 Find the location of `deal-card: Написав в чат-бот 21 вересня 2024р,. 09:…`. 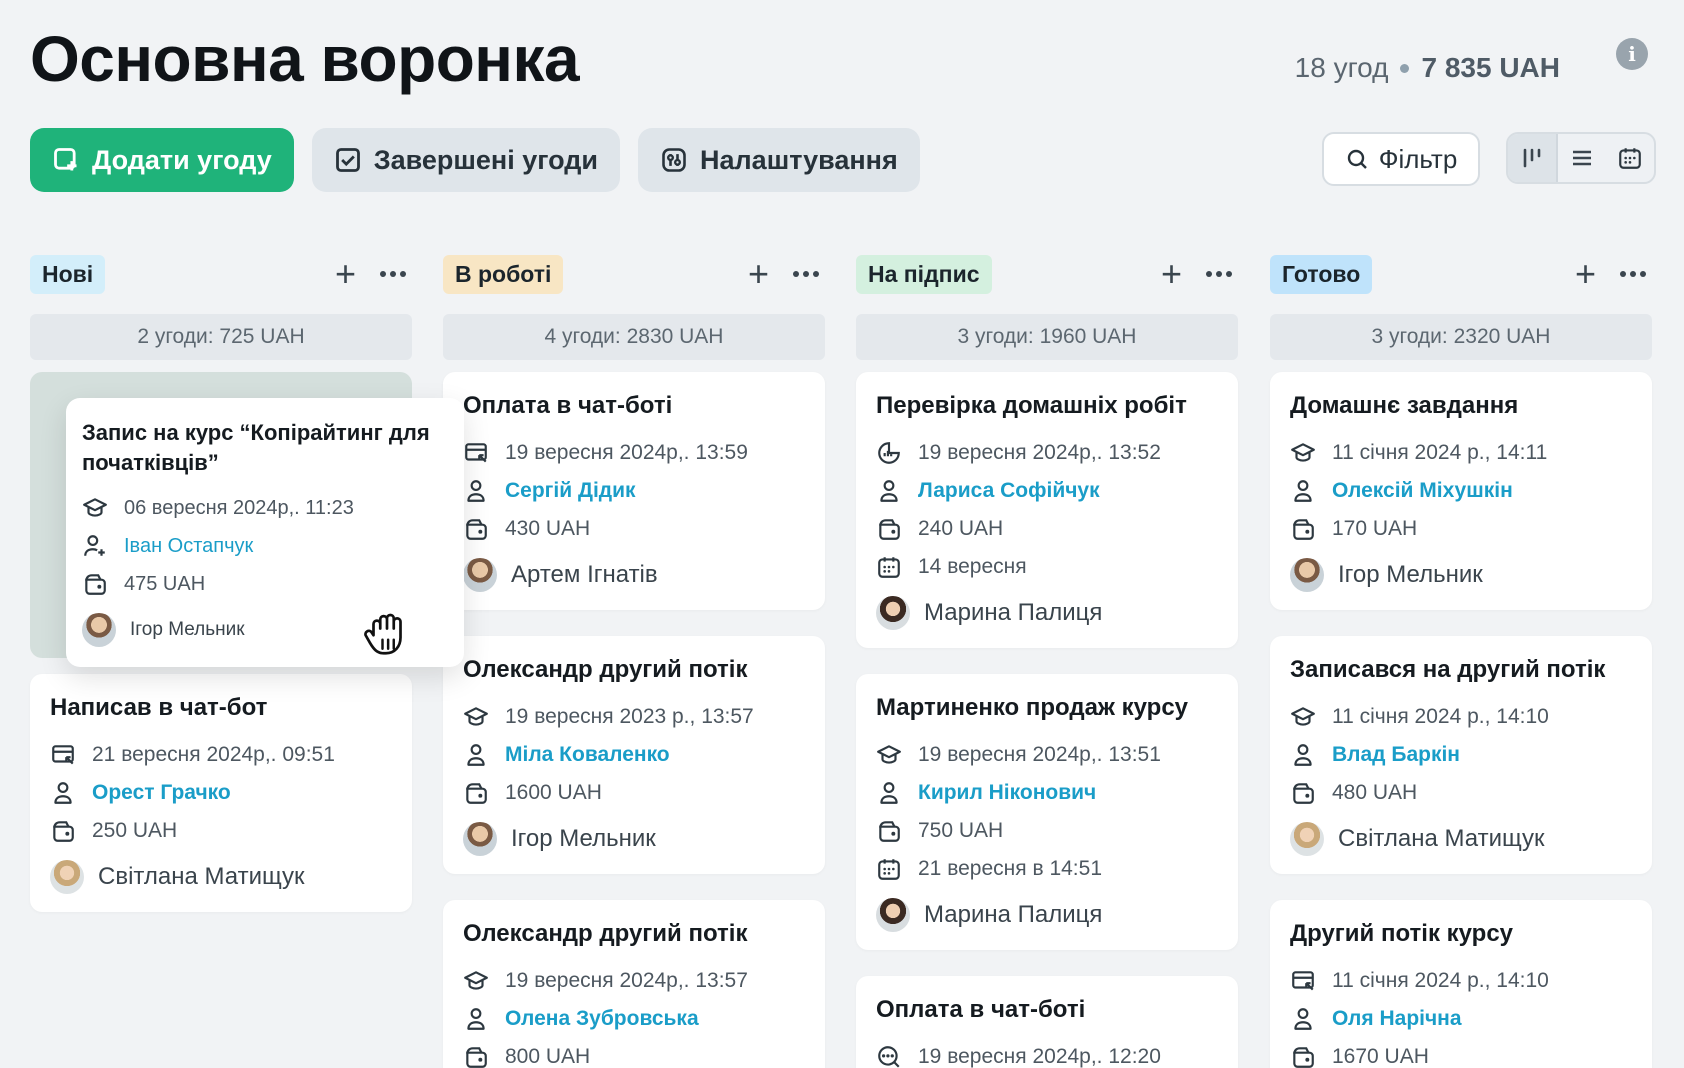

deal-card: Написав в чат-бот 21 вересня 2024р,. 09:… is located at coordinates (221, 793).